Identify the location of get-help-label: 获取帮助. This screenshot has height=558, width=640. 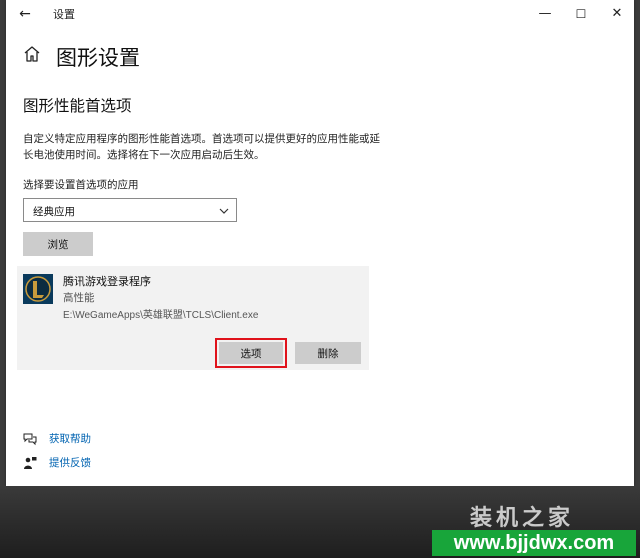
(70, 439).